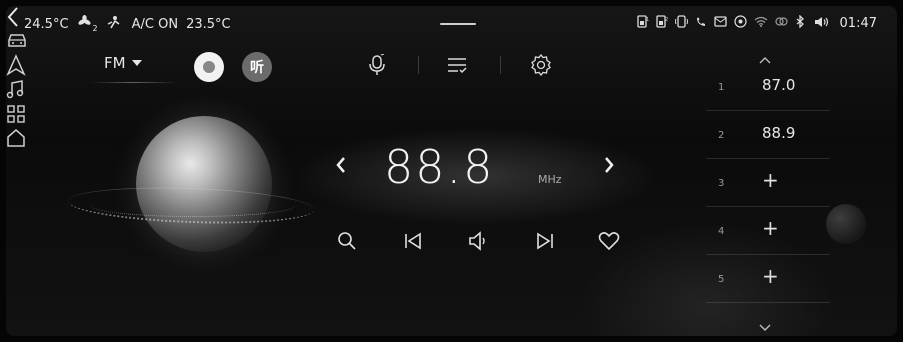 The height and width of the screenshot is (342, 903). I want to click on phone-projection-icon, so click(681, 23).